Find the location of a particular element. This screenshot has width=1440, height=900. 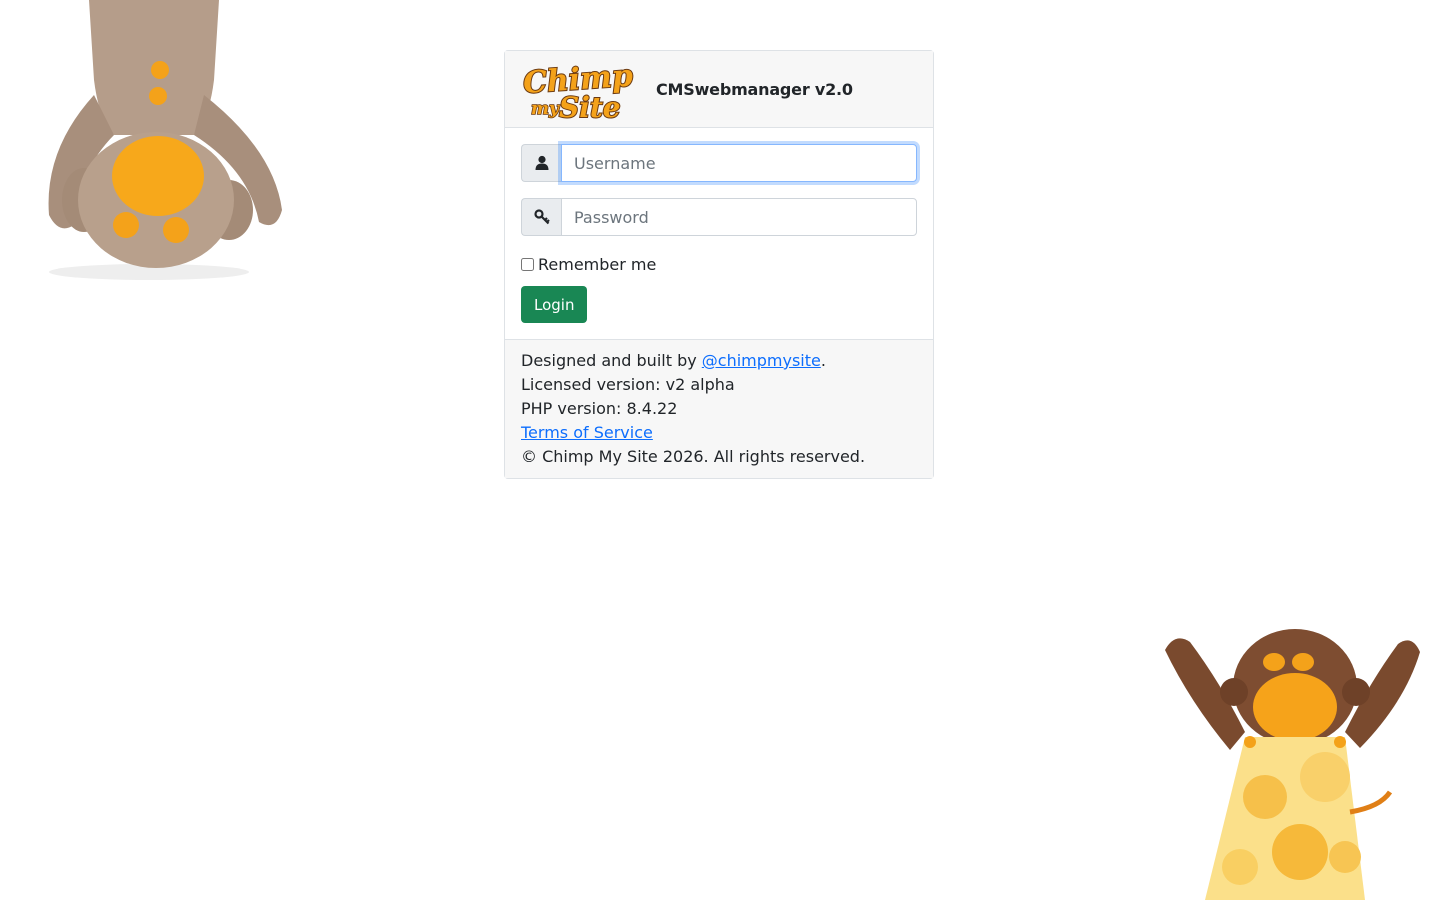

terms-of-service-link: Terms of Service is located at coordinates (587, 432).